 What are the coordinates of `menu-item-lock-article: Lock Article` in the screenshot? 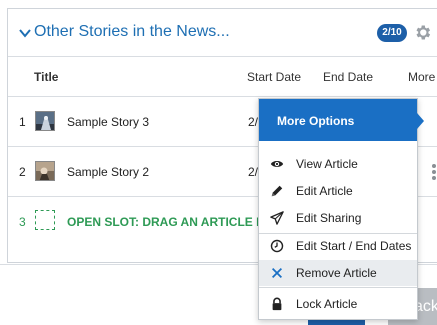 It's located at (338, 304).